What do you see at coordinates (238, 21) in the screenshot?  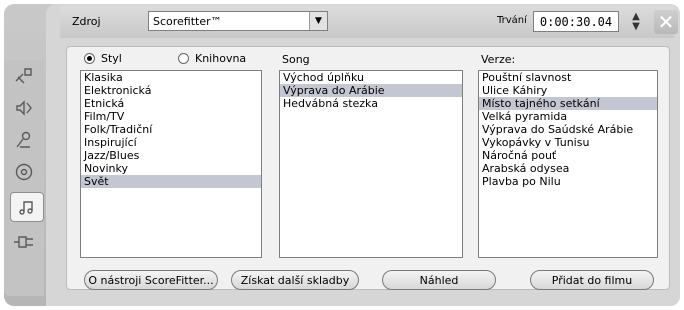 I see `source-dropdown: Scorefitter™ ▼` at bounding box center [238, 21].